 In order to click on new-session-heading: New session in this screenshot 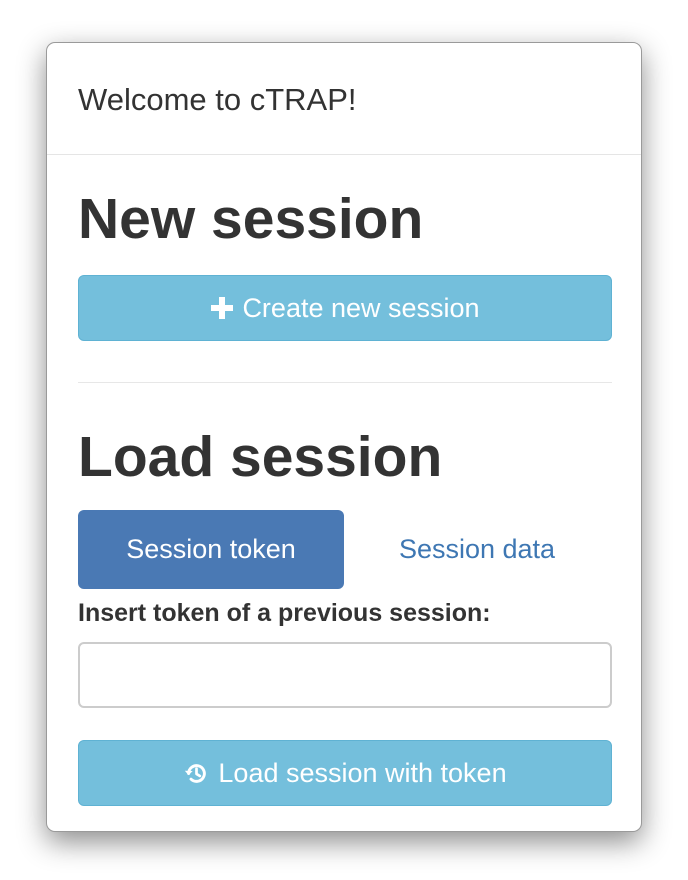, I will do `click(251, 219)`.